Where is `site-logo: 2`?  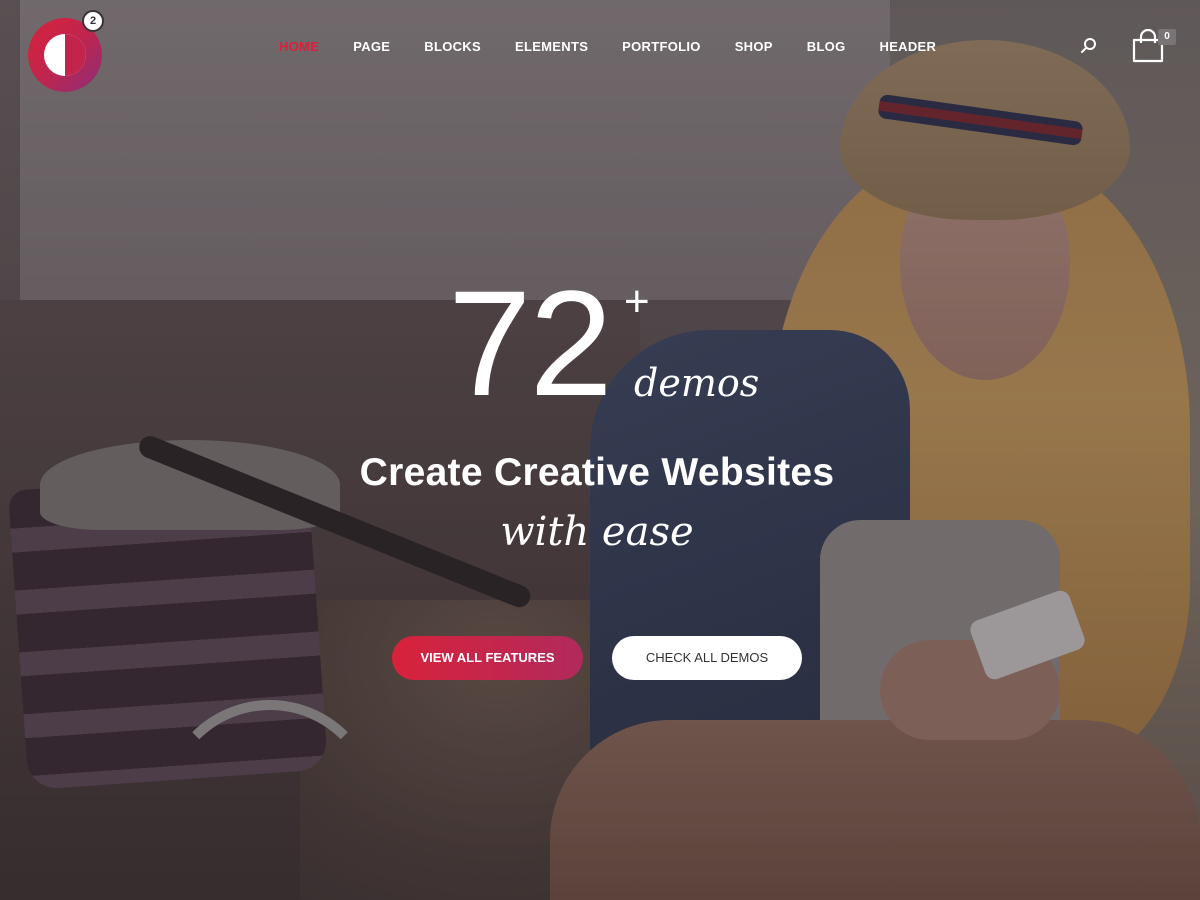 site-logo: 2 is located at coordinates (66, 51).